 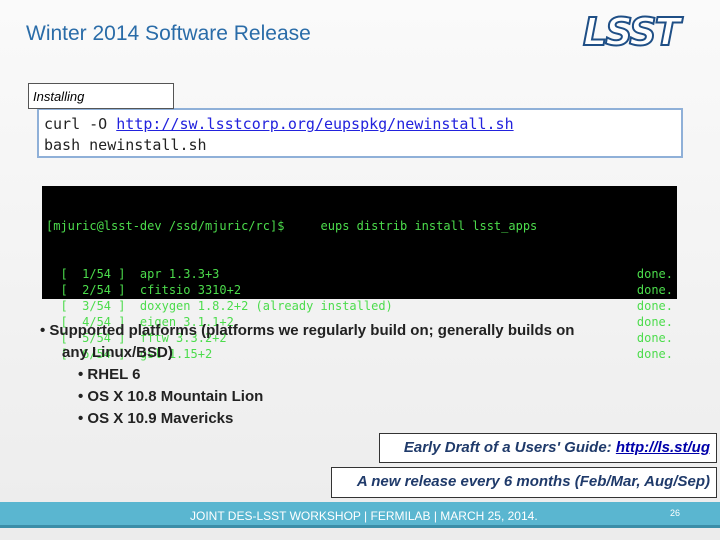 I want to click on platform-item: • RHEL 6, so click(x=109, y=374).